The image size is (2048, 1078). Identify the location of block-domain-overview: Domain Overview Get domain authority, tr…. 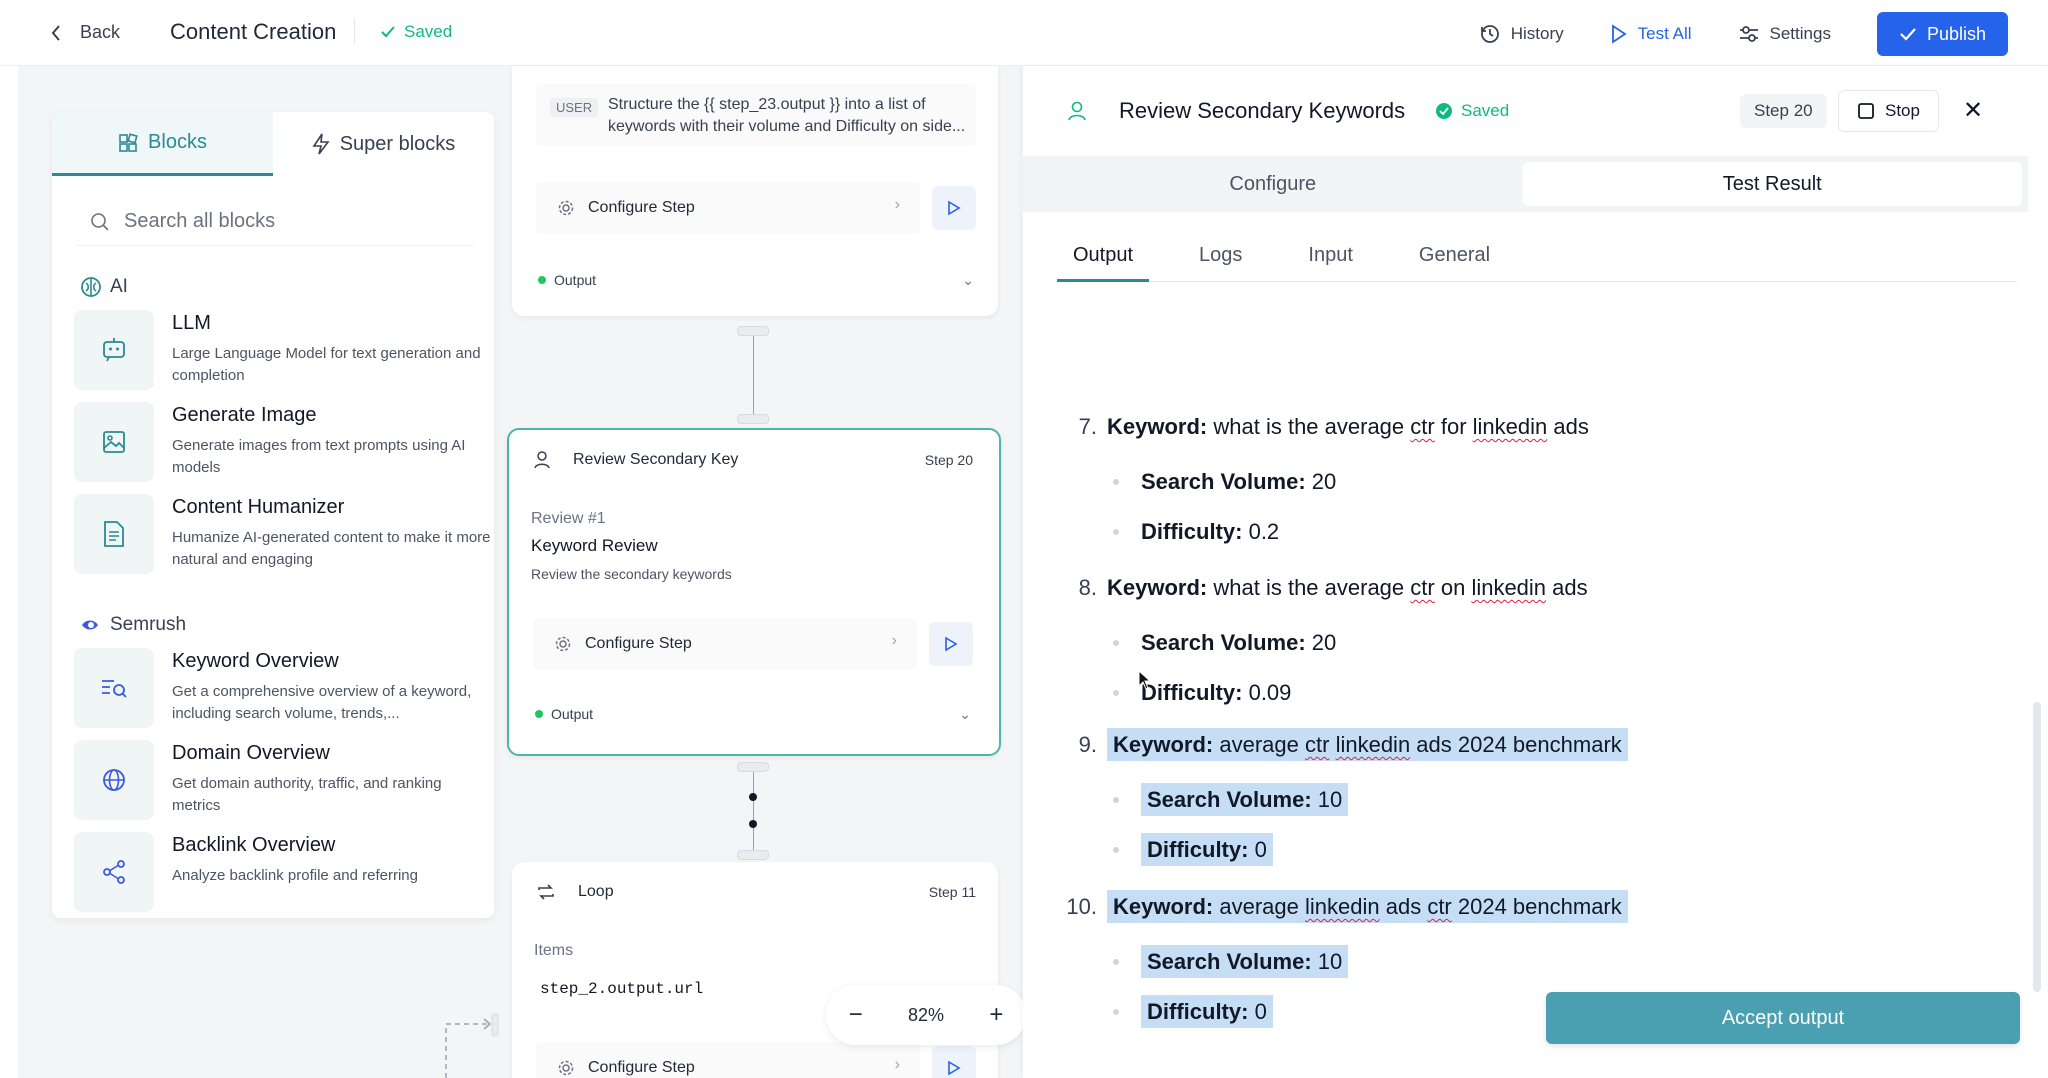
(275, 780).